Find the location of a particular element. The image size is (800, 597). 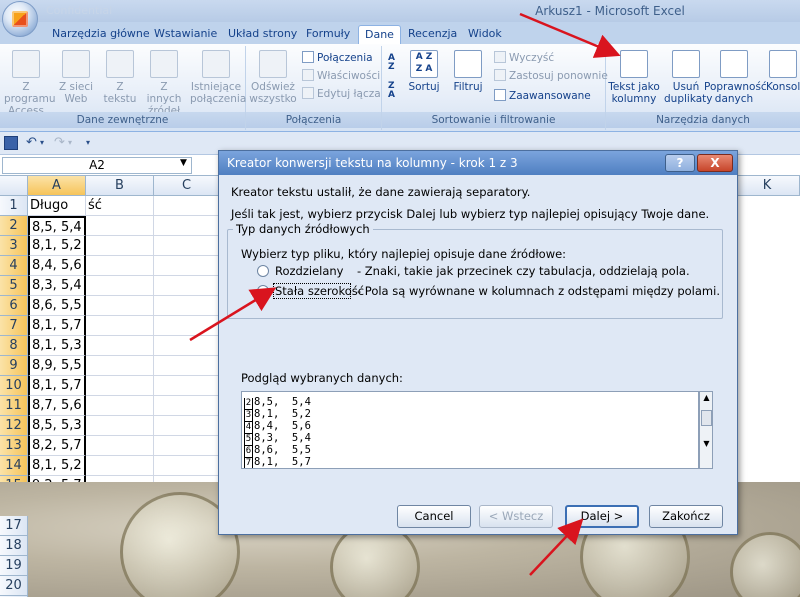

reapply-button: Zastosuj ponownie is located at coordinates (551, 76).